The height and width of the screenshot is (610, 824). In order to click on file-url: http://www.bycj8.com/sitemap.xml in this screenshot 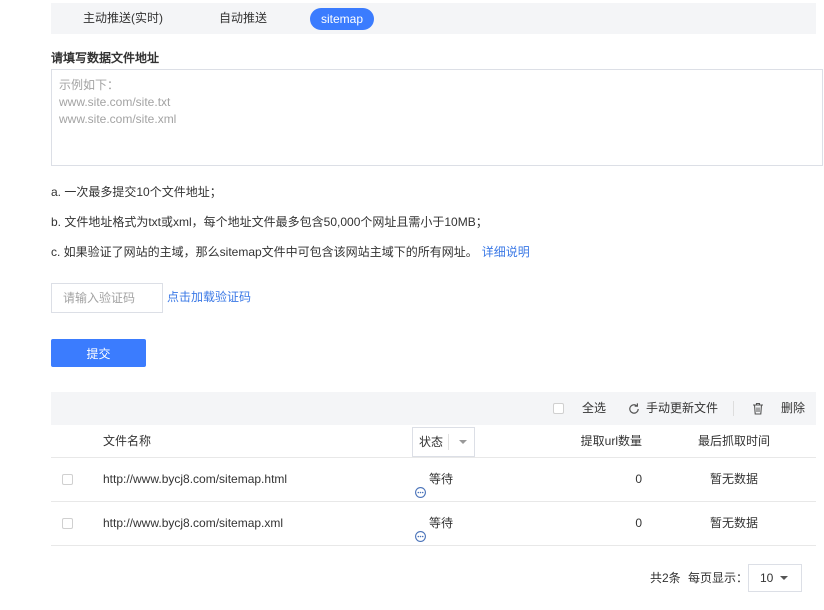, I will do `click(193, 523)`.